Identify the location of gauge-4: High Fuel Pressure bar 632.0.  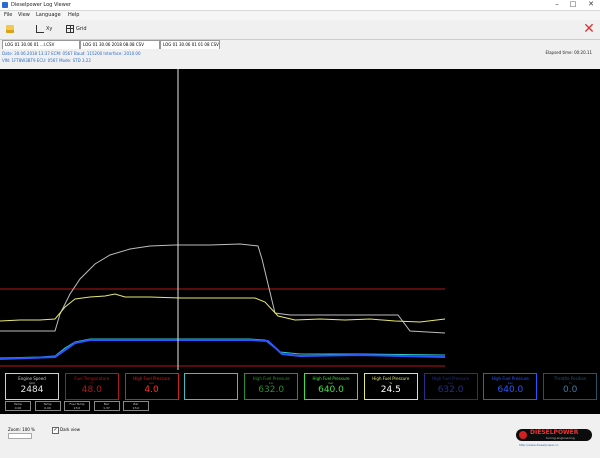
(271, 386).